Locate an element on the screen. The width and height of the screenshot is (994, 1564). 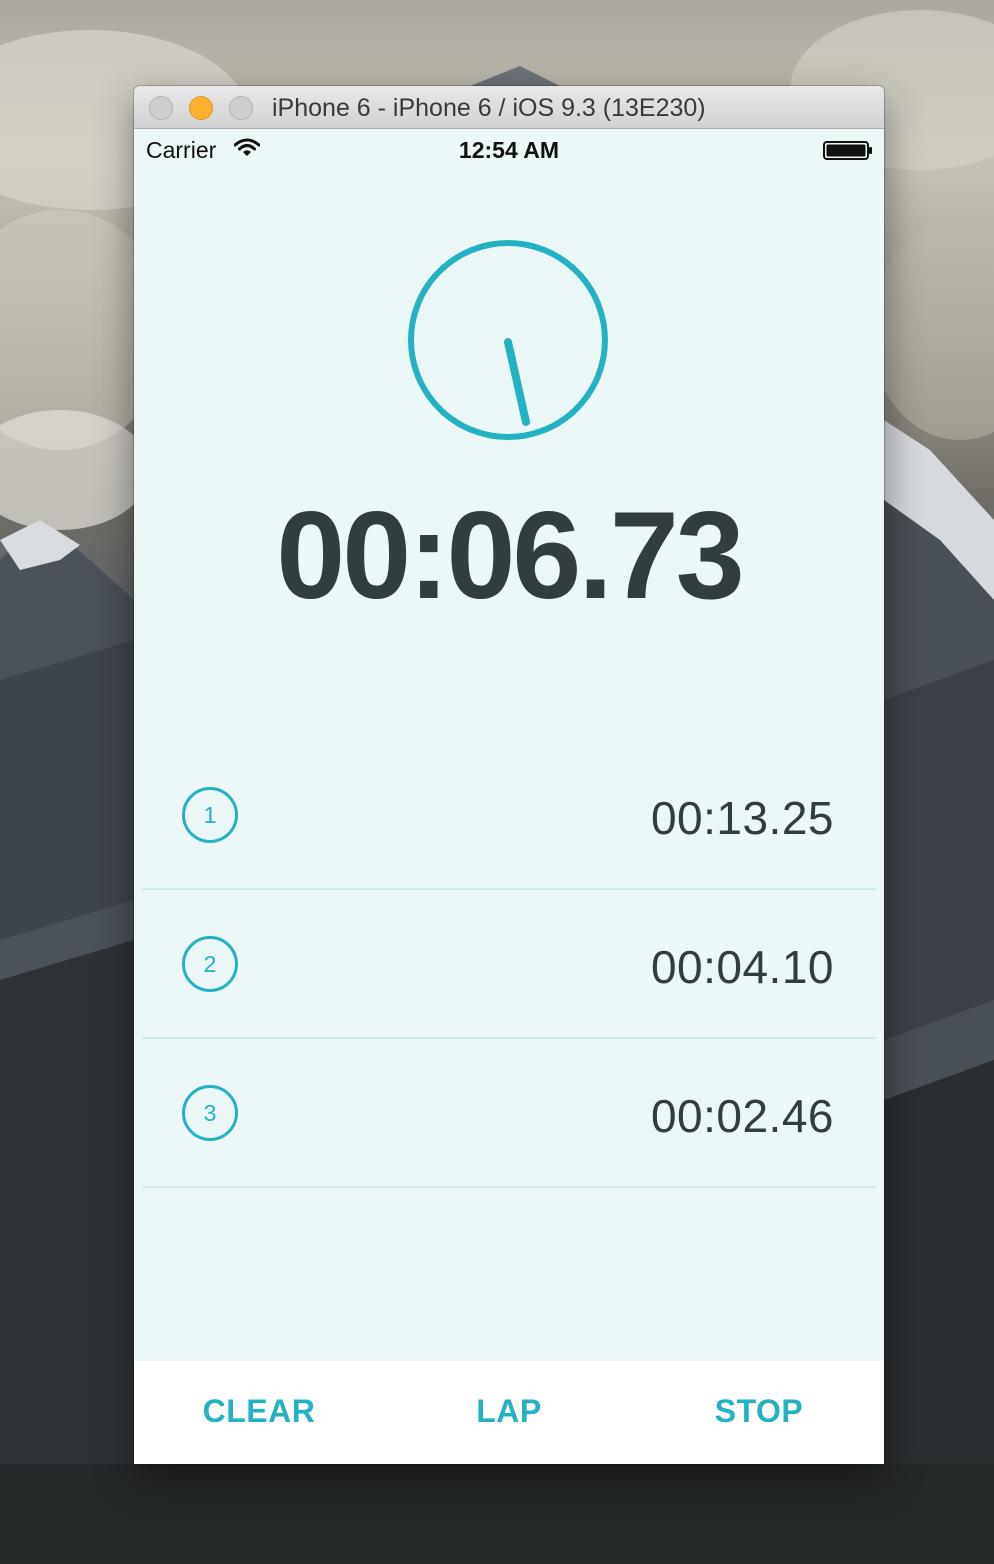
window-titlebar: iPhone 6 - iPhone 6 / iOS 9.3 (13E230) is located at coordinates (509, 107).